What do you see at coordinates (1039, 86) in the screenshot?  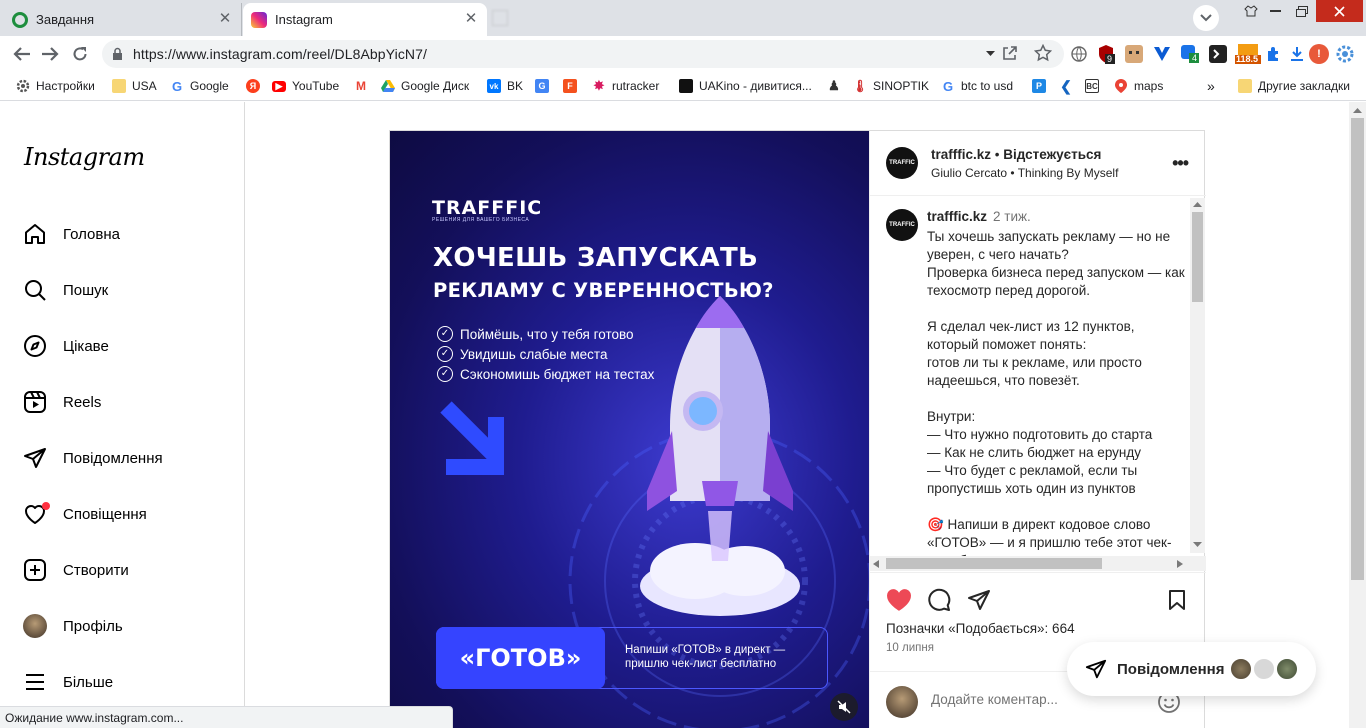 I see `bookmark-p: P` at bounding box center [1039, 86].